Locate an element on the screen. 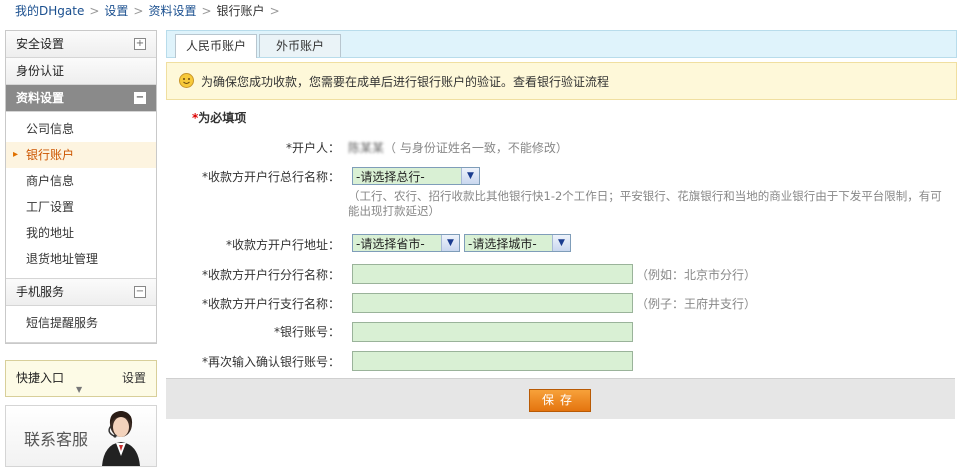 The image size is (960, 469). sidebar-profile-list: 公司信息 银行账户 商户信息 工厂设置 我的地址 退货地址管理 is located at coordinates (81, 195).